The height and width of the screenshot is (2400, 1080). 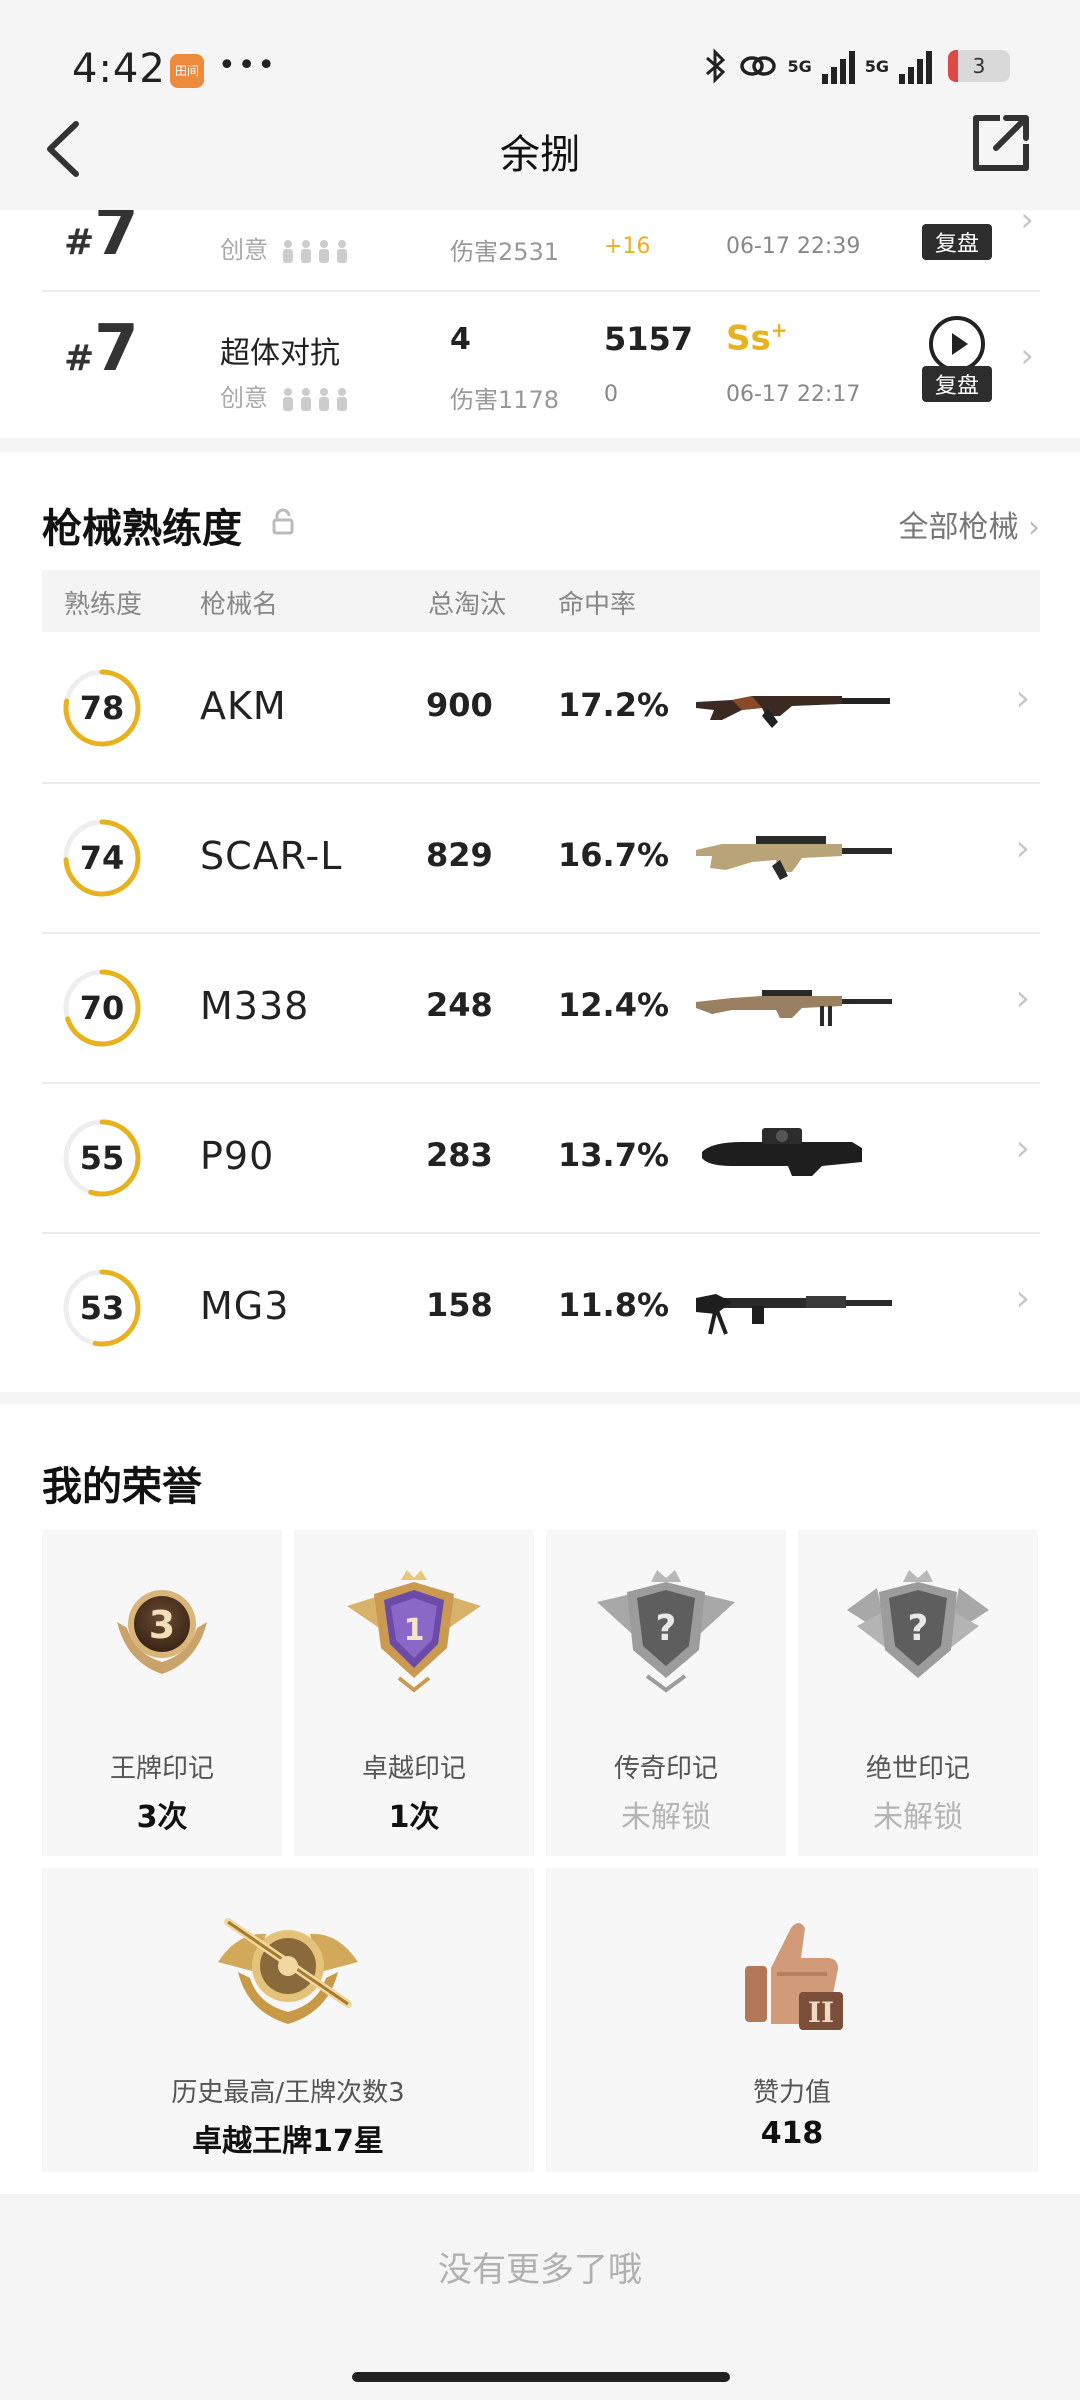 I want to click on mg3-weapon-icon, so click(x=794, y=1314).